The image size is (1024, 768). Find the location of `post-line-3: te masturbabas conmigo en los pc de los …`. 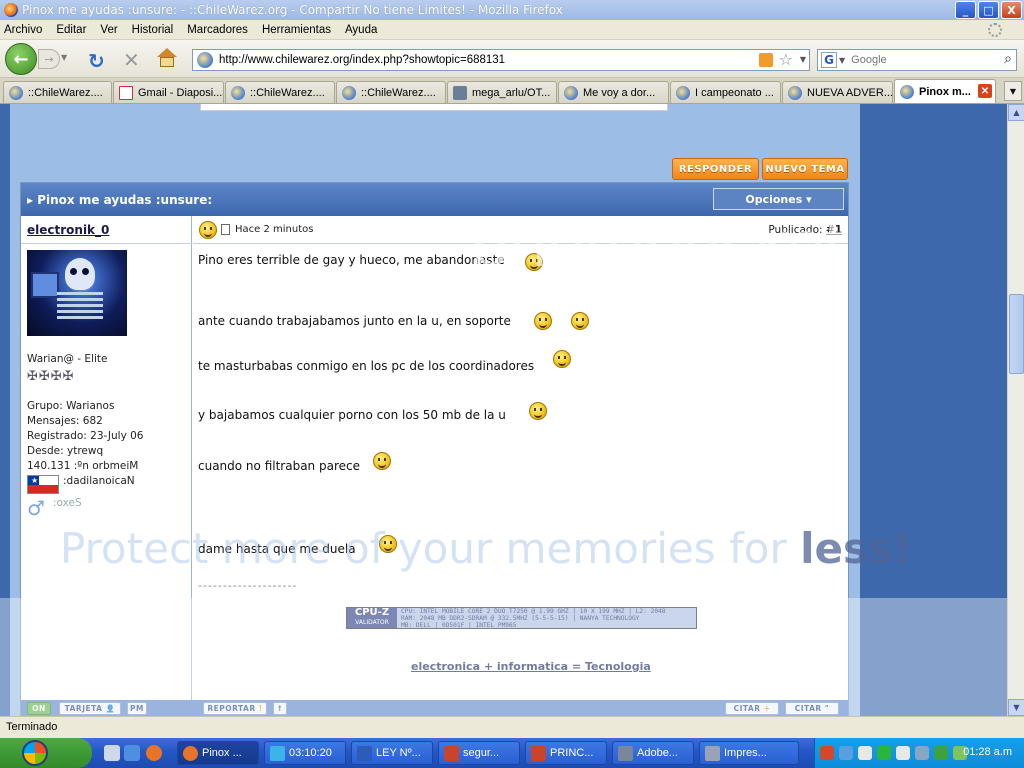

post-line-3: te masturbabas conmigo en los pc de los … is located at coordinates (366, 366).